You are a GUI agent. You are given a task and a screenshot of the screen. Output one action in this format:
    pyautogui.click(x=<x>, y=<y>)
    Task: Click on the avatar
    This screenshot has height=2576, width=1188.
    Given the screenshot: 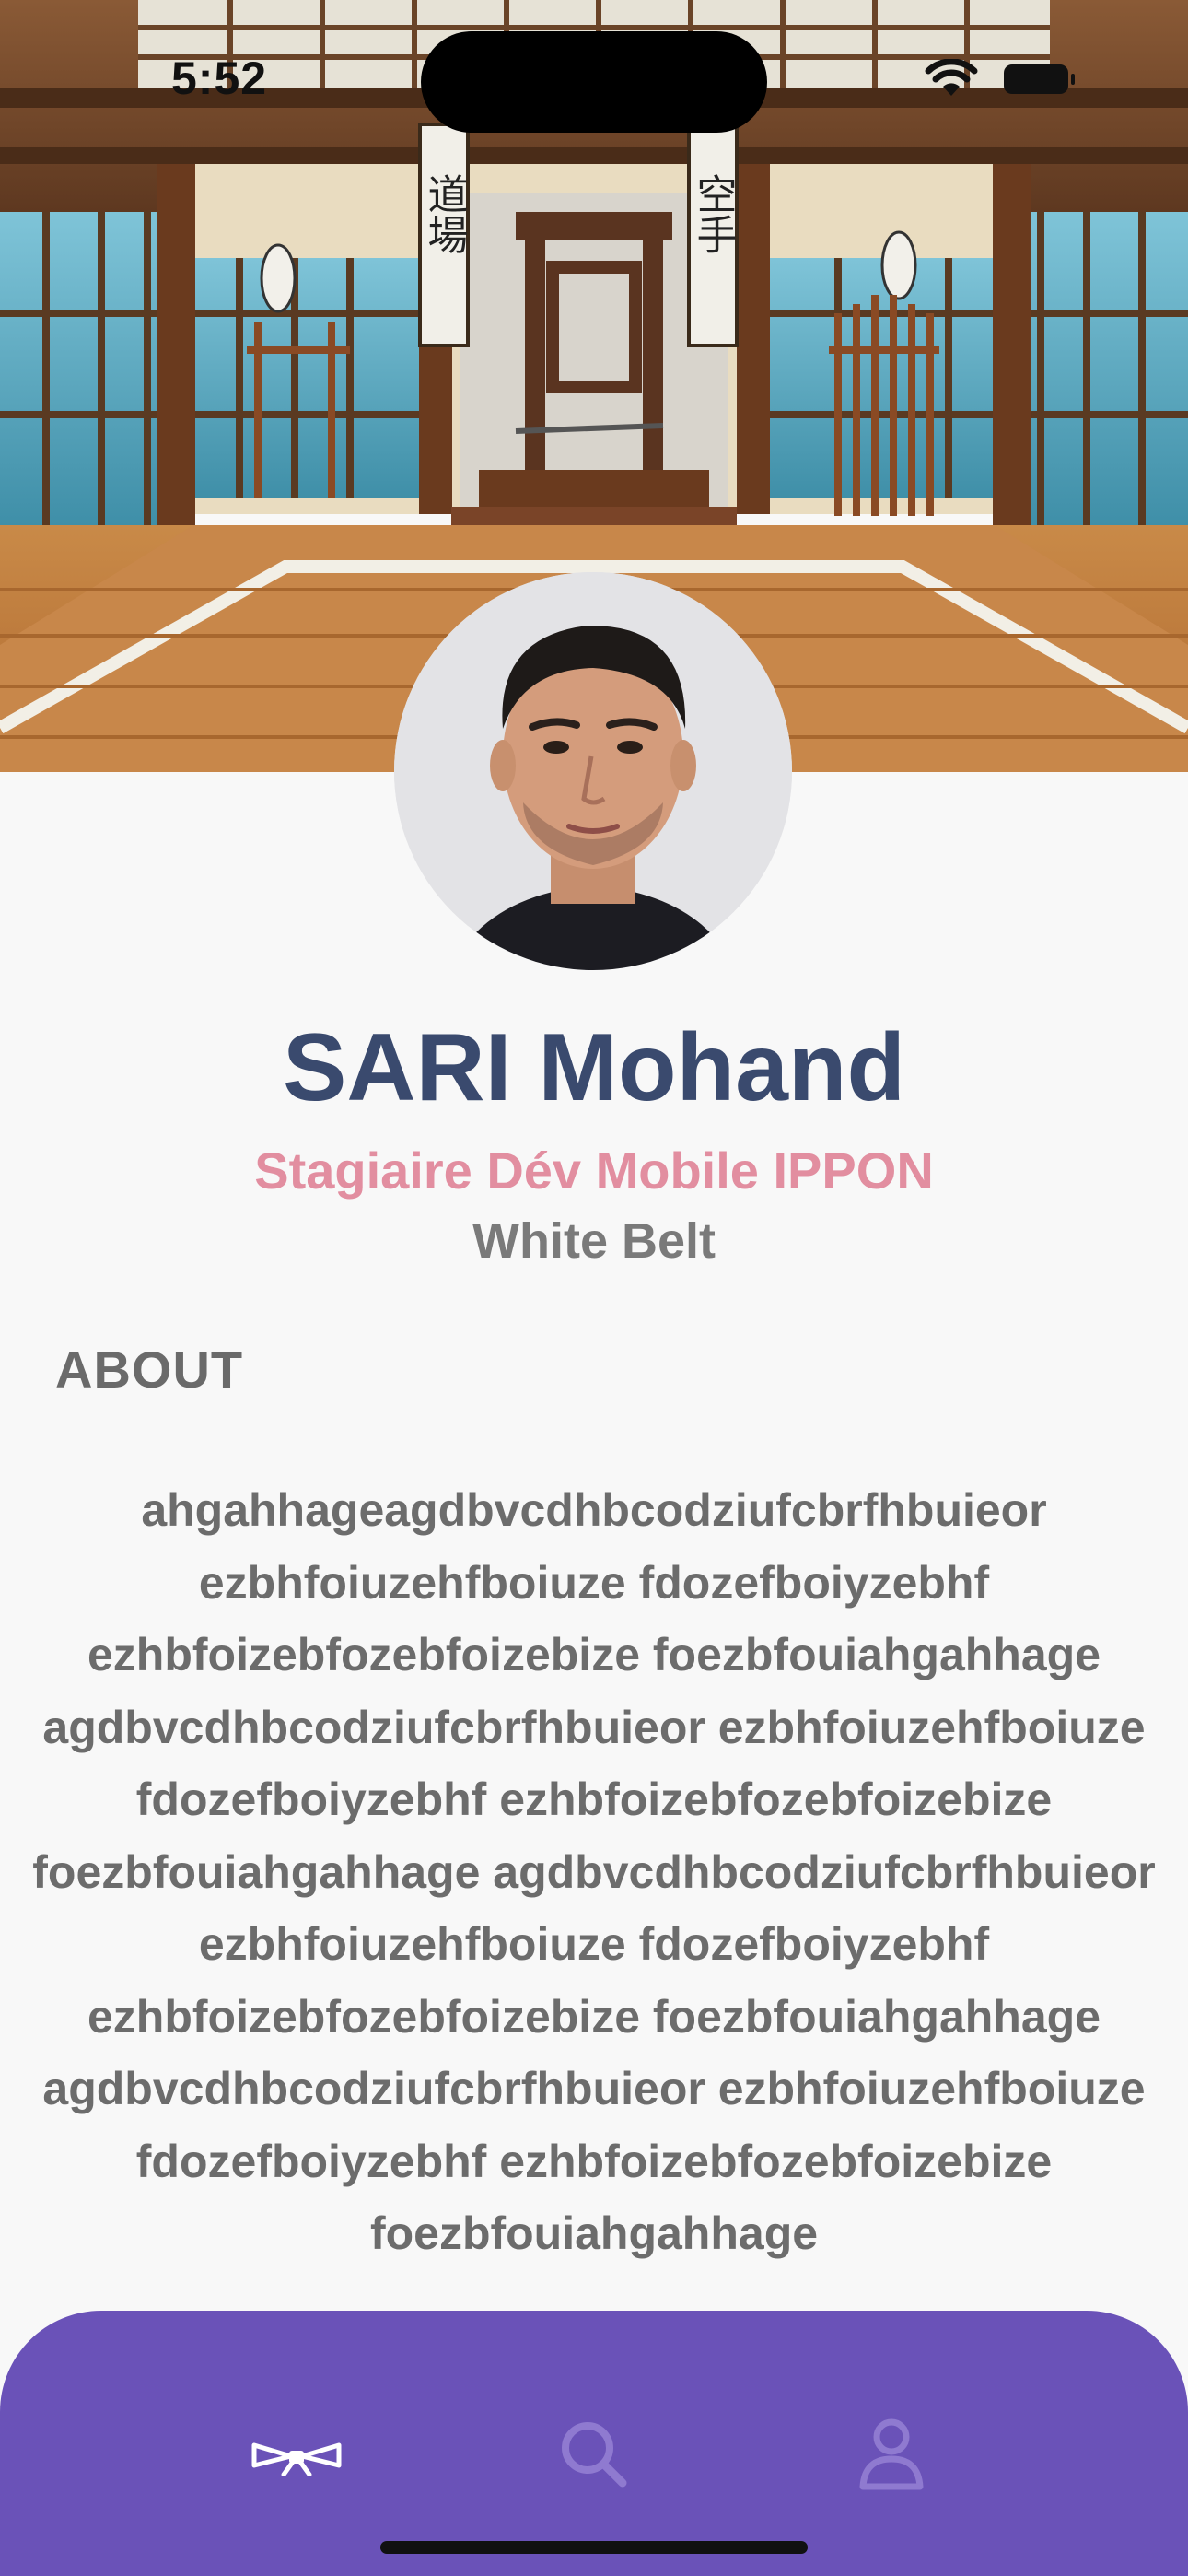 What is the action you would take?
    pyautogui.click(x=593, y=771)
    